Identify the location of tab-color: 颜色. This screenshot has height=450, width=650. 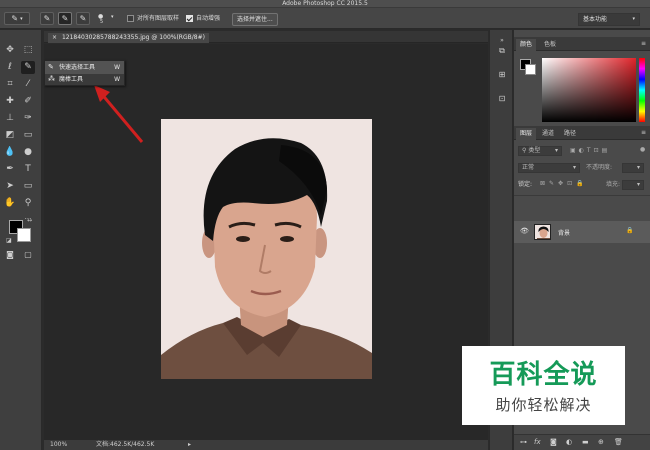
(526, 45).